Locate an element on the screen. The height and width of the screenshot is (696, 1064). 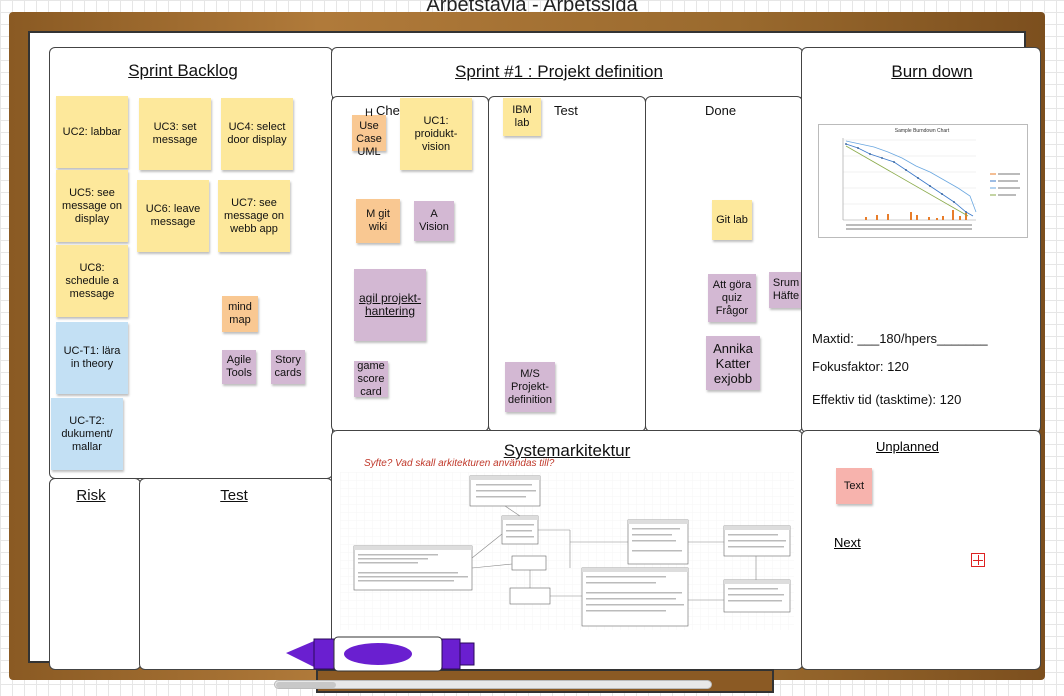
burndown-chart-title: Sample Burndown Chart is located at coordinates (922, 131).